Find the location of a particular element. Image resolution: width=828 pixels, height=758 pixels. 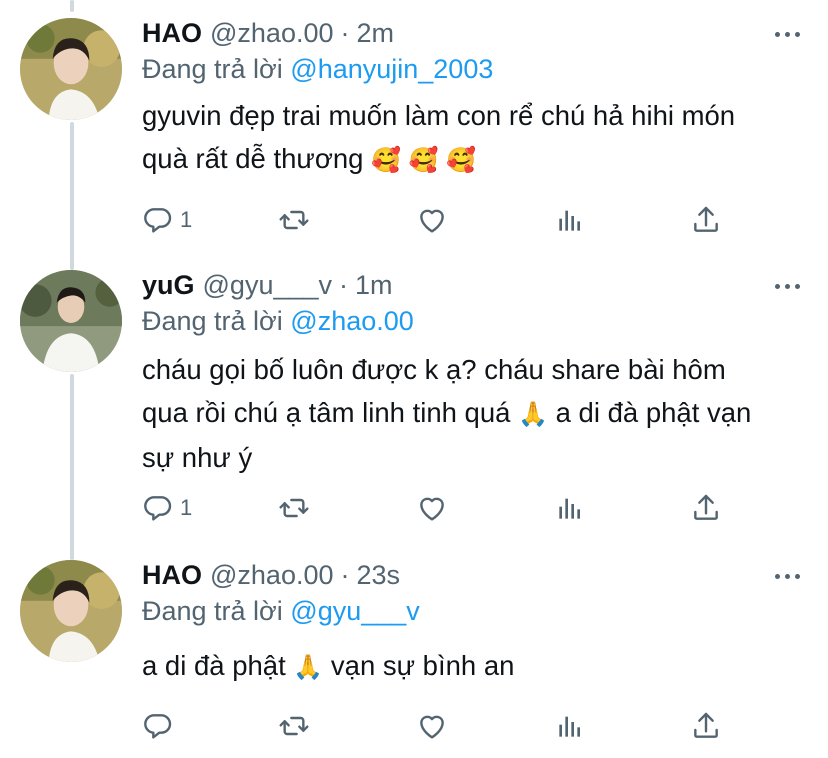

smiling-face-hearts-emoji: 🥰 🥰 🥰 is located at coordinates (423, 160).